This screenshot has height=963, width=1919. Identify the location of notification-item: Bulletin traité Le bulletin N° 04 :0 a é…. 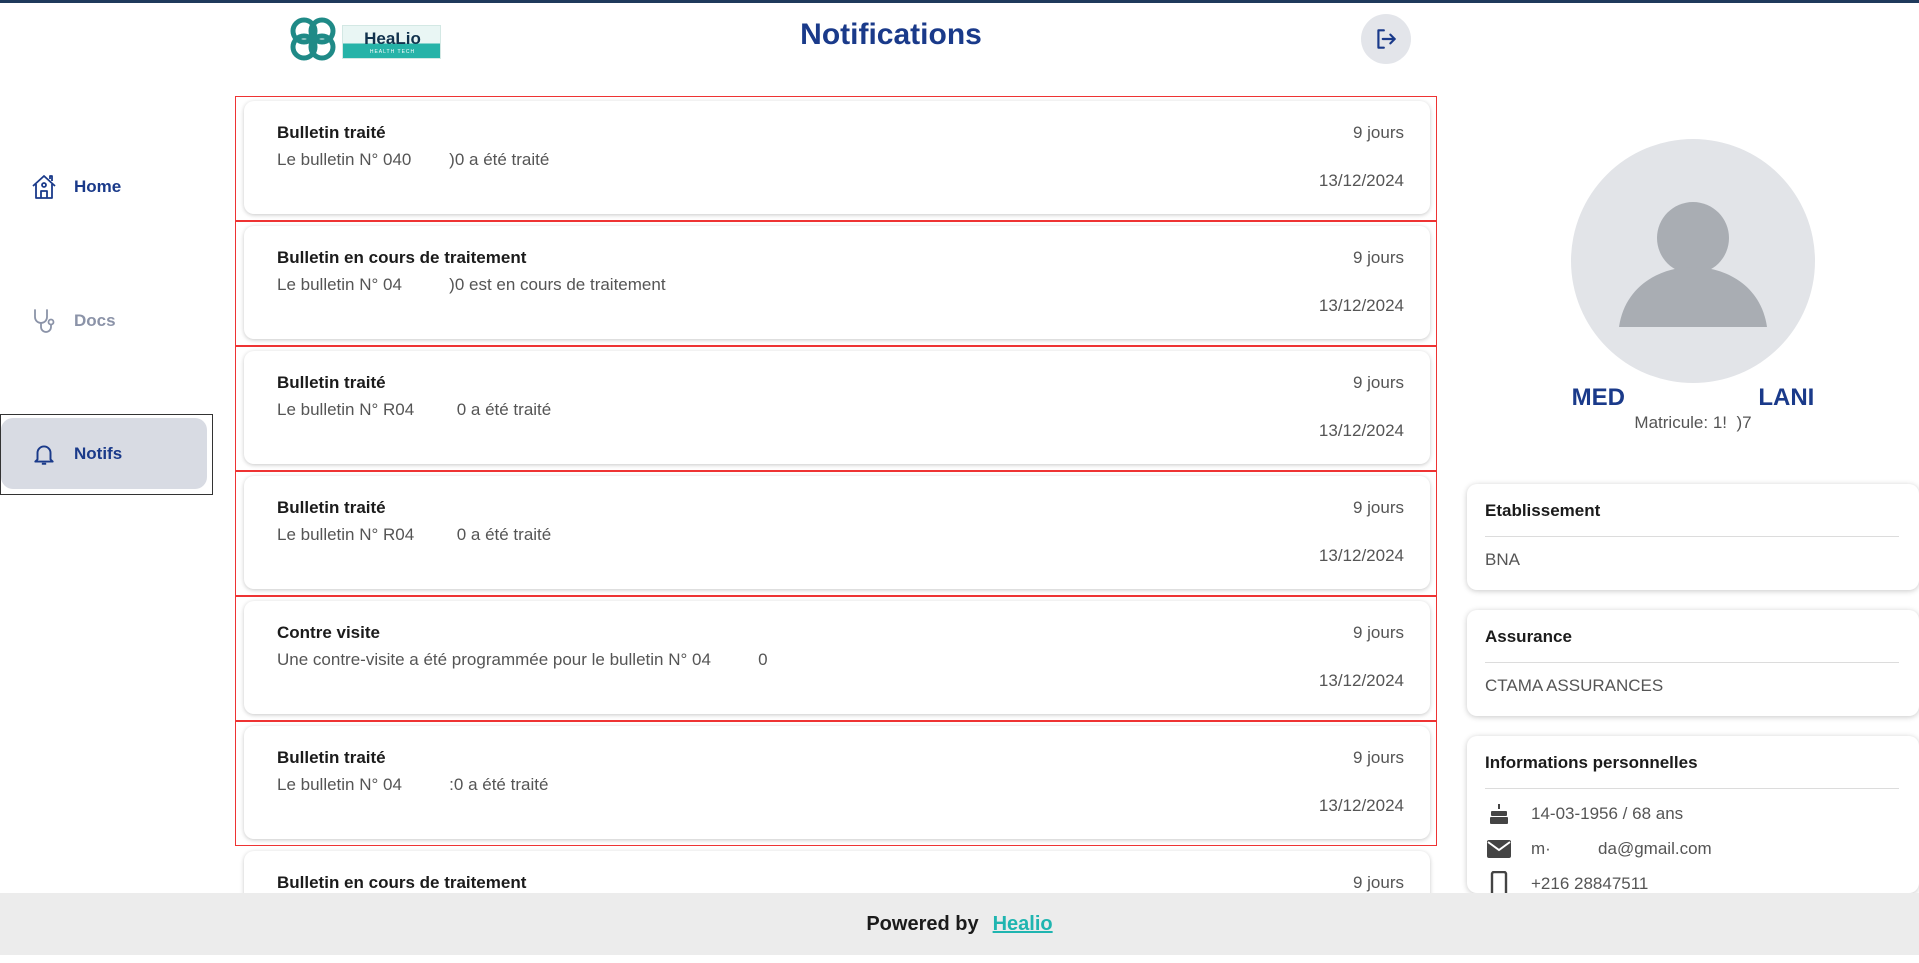
(836, 783).